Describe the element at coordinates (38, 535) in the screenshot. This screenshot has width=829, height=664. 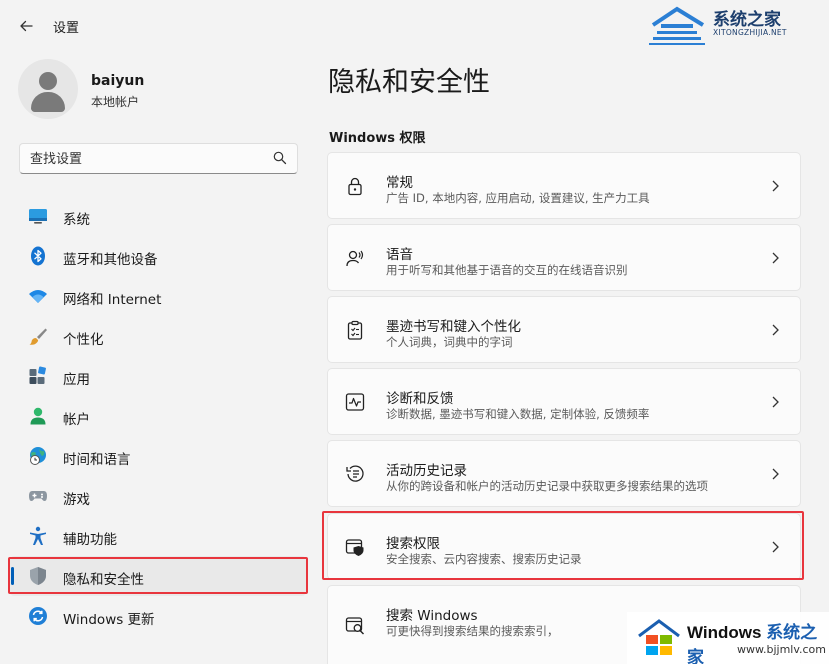
I see `accessibility-icon` at that location.